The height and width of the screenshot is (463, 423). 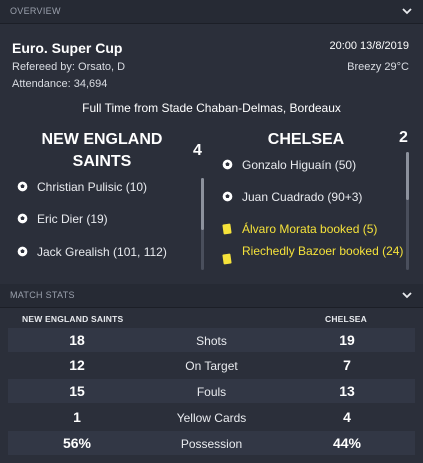 I want to click on stat-row-possession: 56% Possession 44%, so click(x=211, y=443).